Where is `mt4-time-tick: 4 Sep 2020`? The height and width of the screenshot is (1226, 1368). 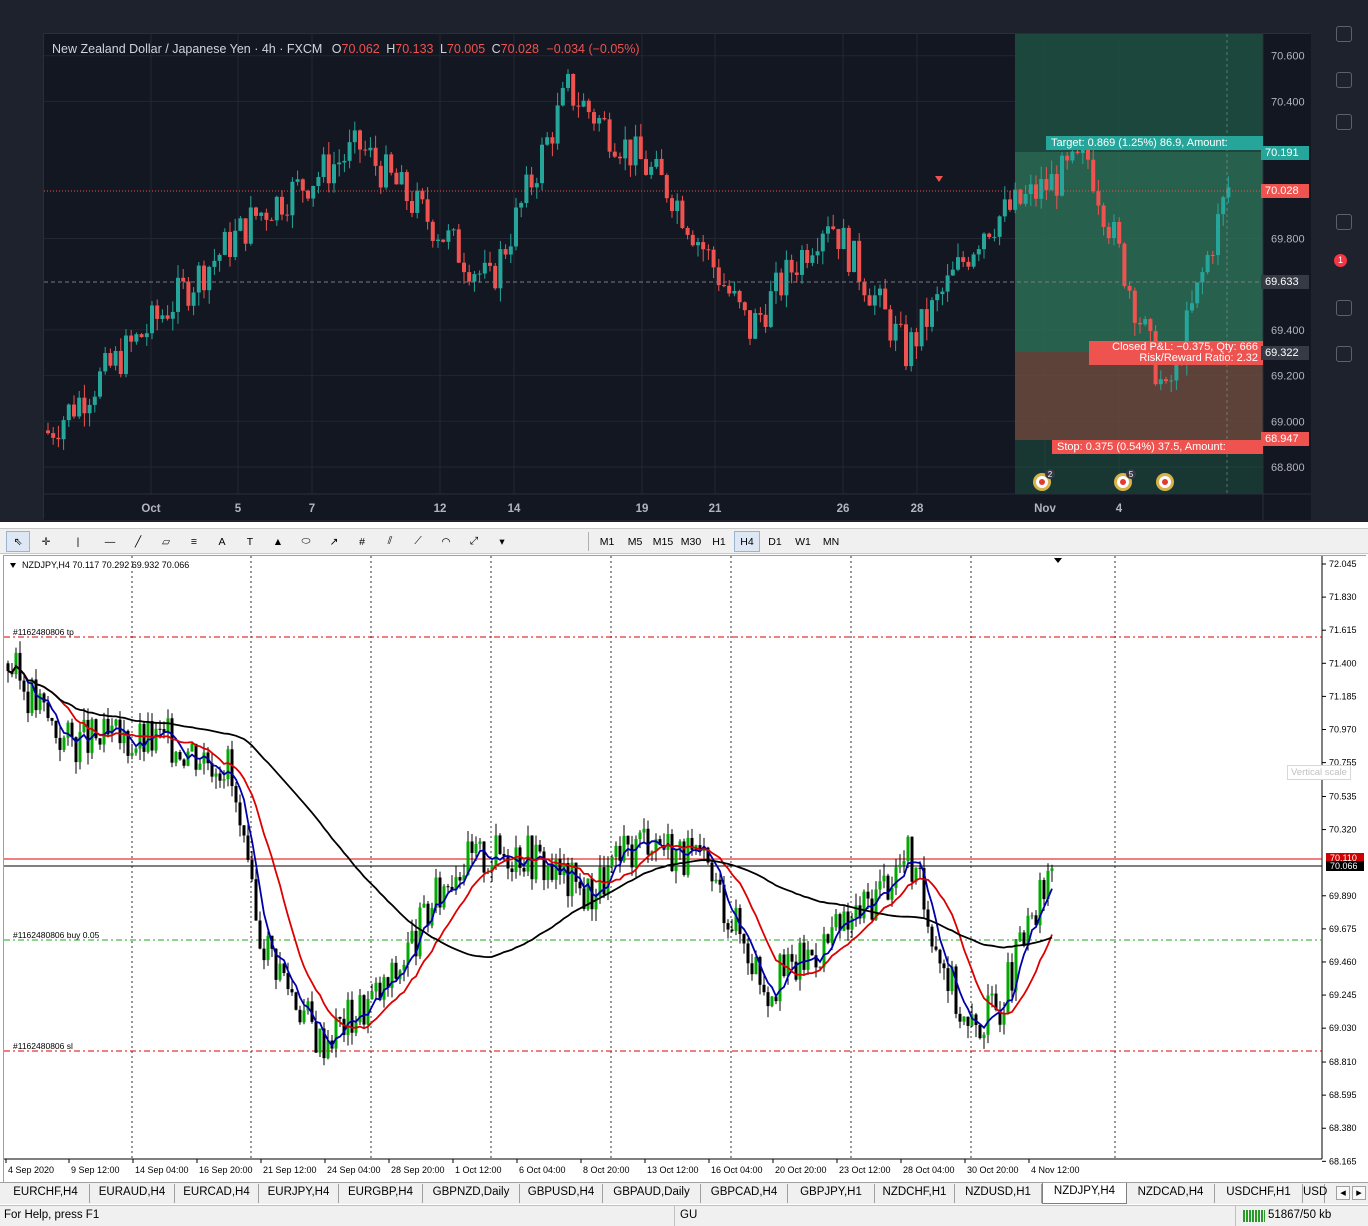 mt4-time-tick: 4 Sep 2020 is located at coordinates (31, 1170).